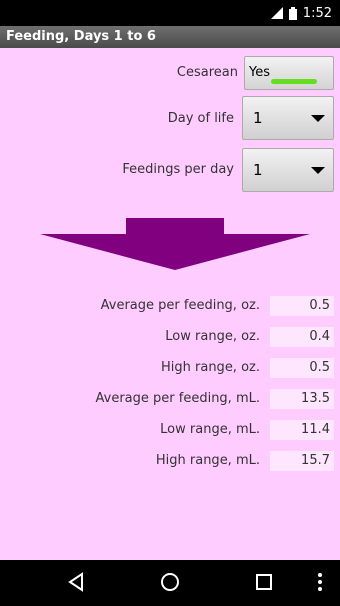 The width and height of the screenshot is (340, 606). Describe the element at coordinates (294, 81) in the screenshot. I see `toggle-indicator-light` at that location.